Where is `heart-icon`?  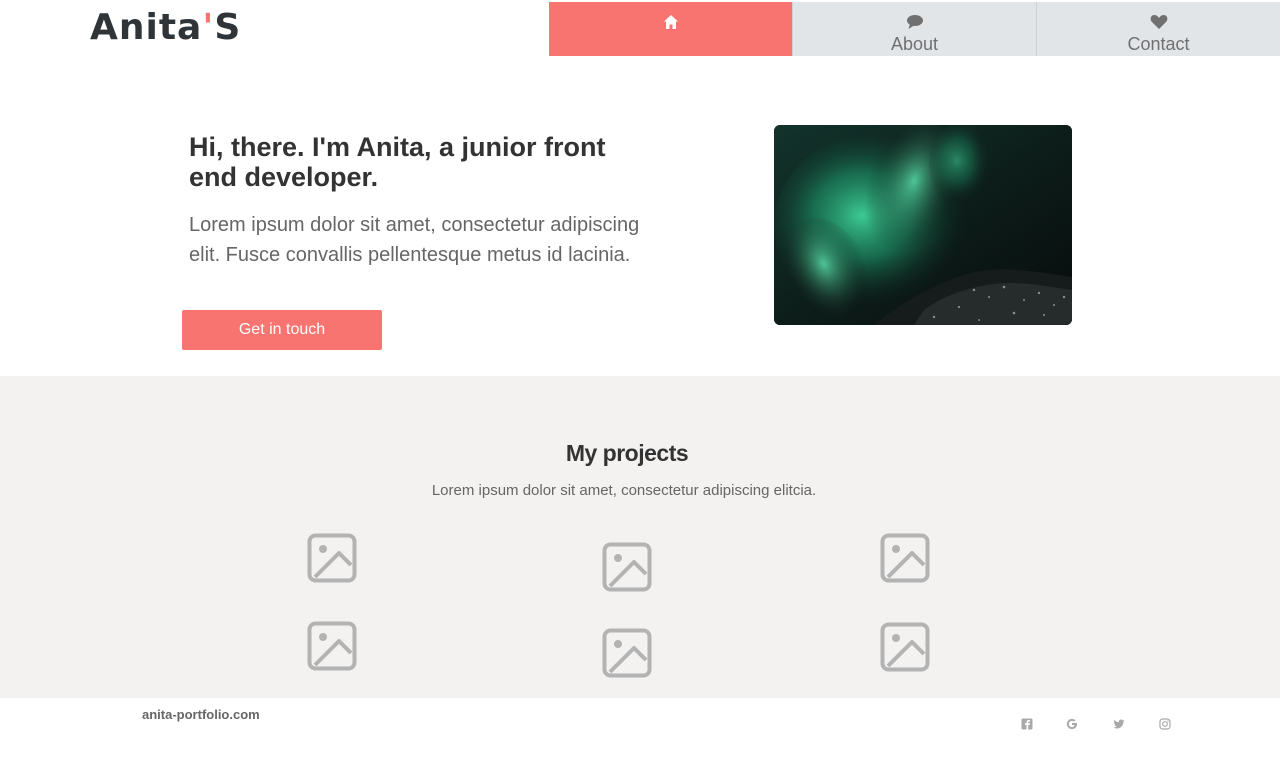
heart-icon is located at coordinates (1158, 22).